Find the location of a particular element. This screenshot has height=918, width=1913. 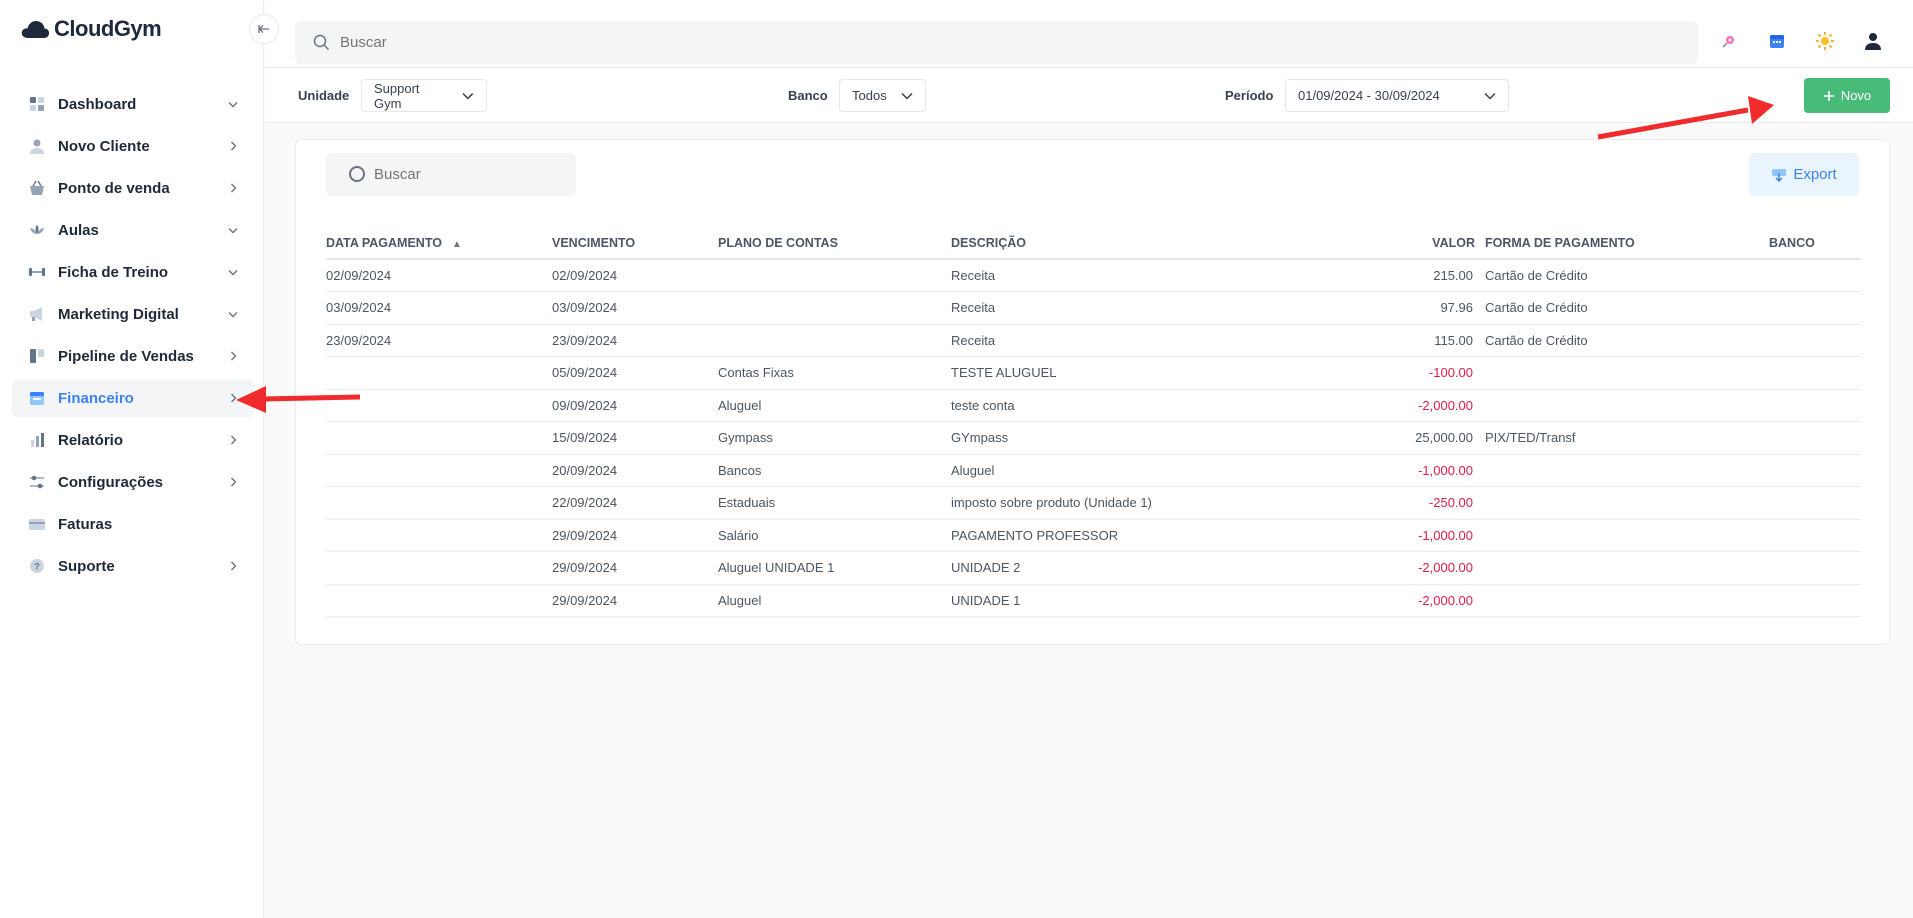

cell-descricao: Receita is located at coordinates (1100, 340).